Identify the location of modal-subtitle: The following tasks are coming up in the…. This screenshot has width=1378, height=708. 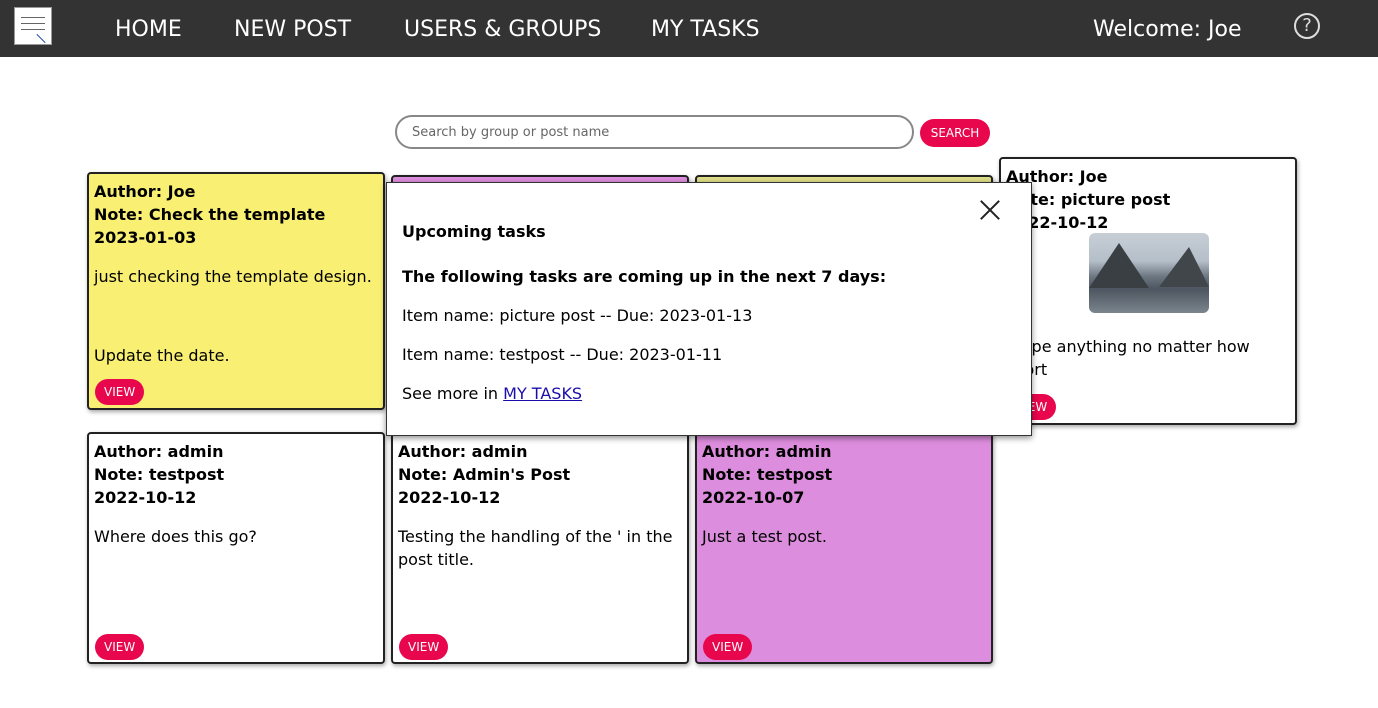
(644, 276).